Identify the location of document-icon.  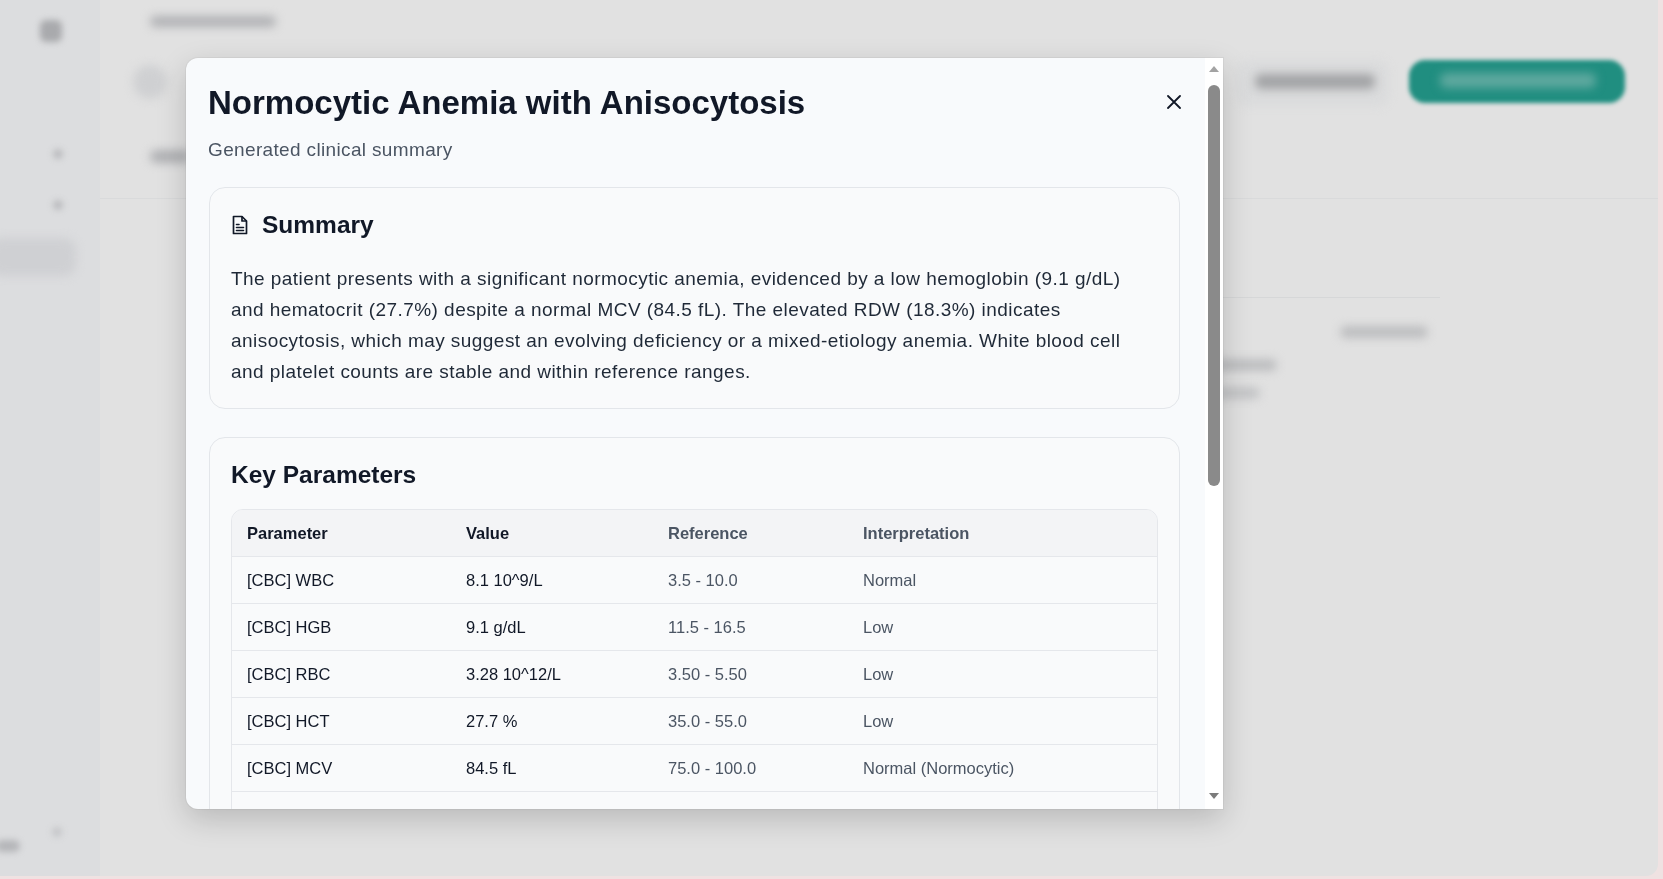
(240, 225).